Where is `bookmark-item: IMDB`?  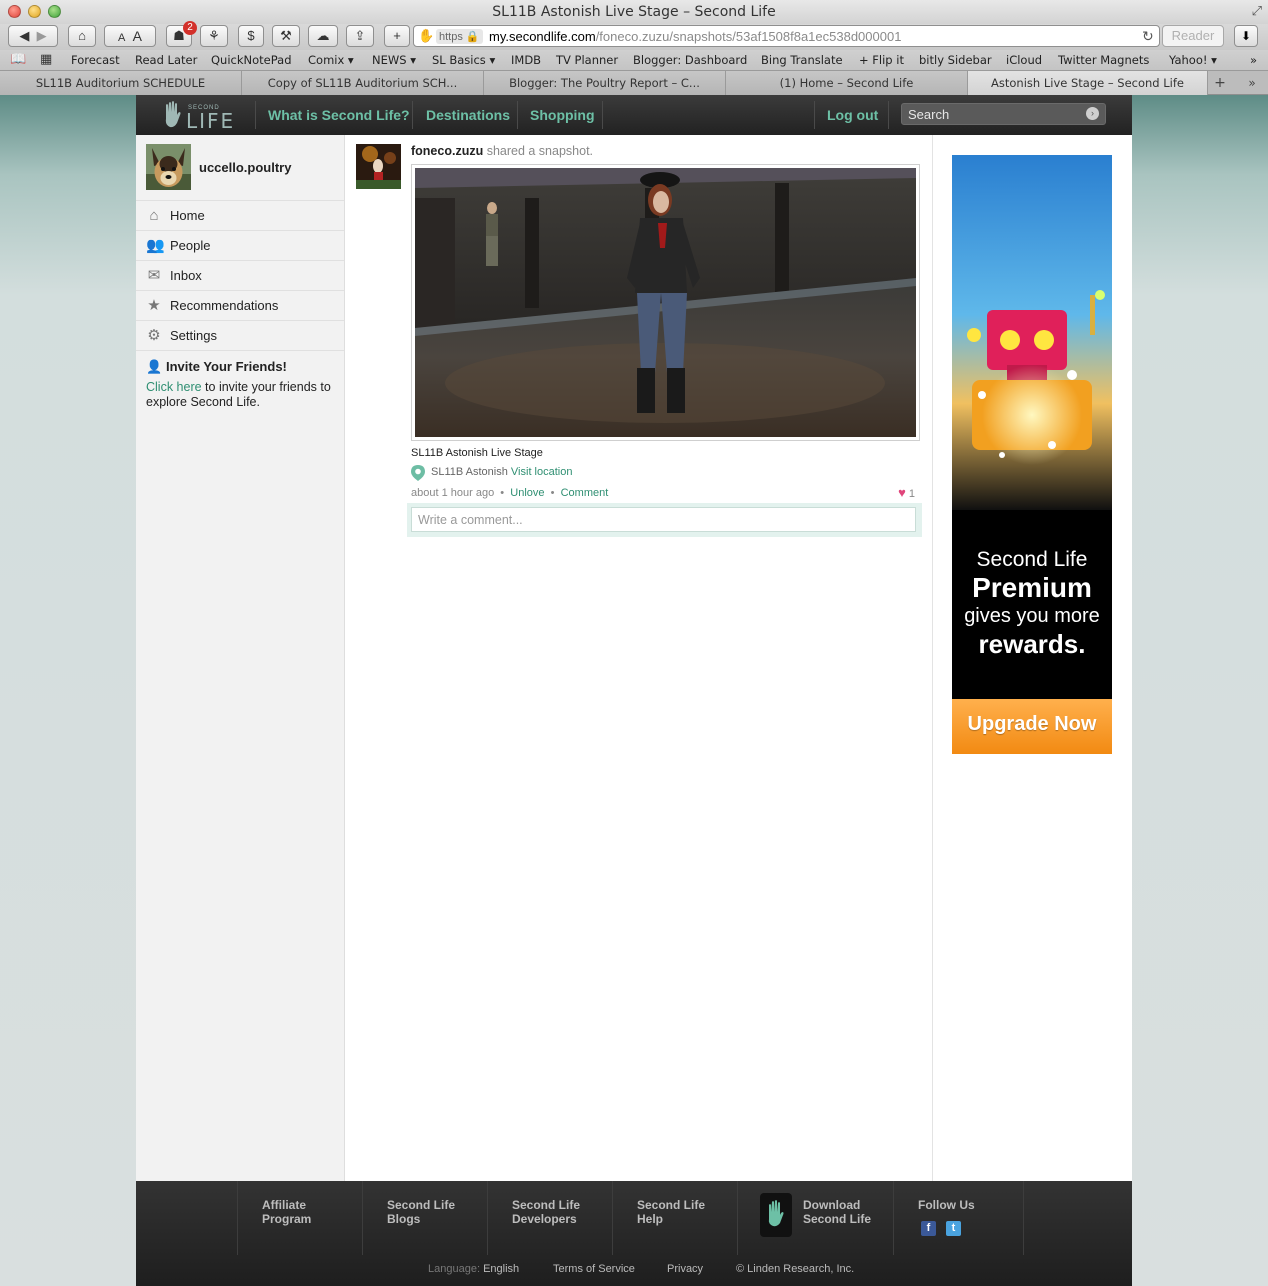 bookmark-item: IMDB is located at coordinates (526, 60).